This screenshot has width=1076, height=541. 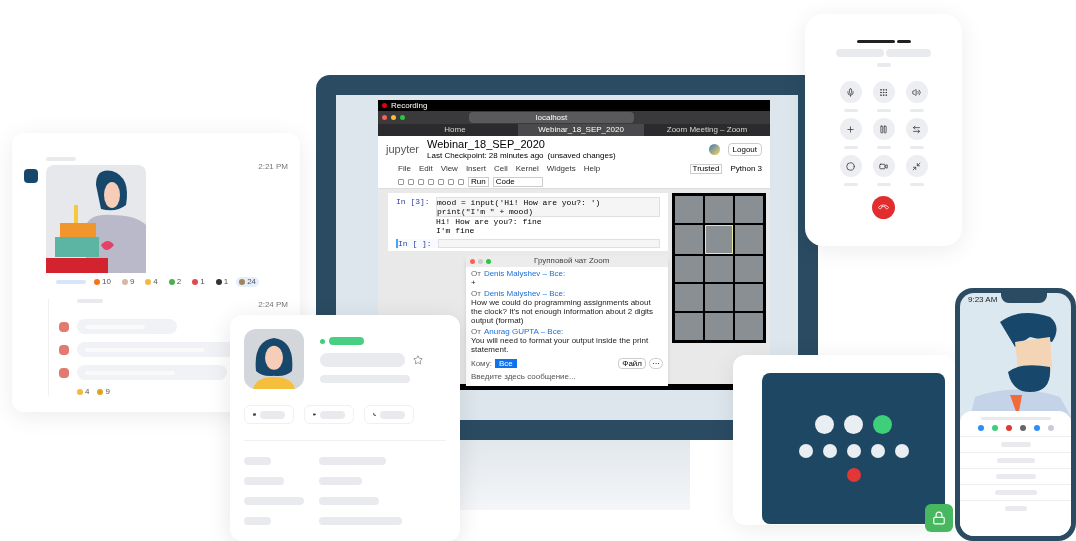 What do you see at coordinates (274, 359) in the screenshot?
I see `woman-avatar-drawing` at bounding box center [274, 359].